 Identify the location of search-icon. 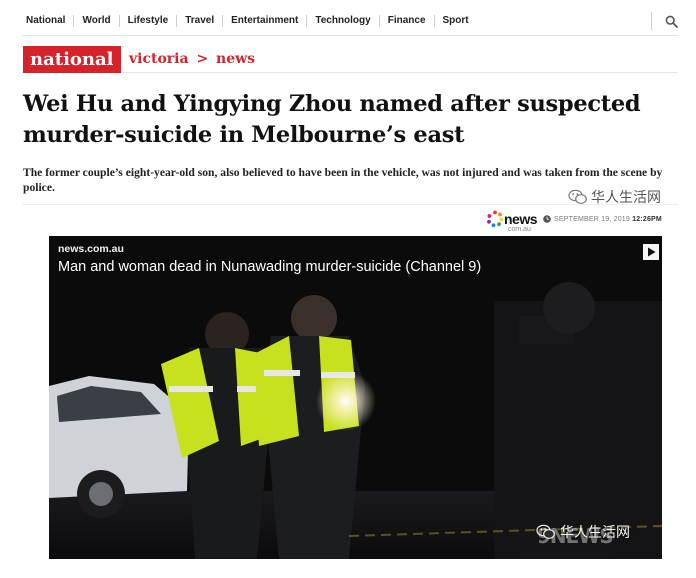
(671, 21).